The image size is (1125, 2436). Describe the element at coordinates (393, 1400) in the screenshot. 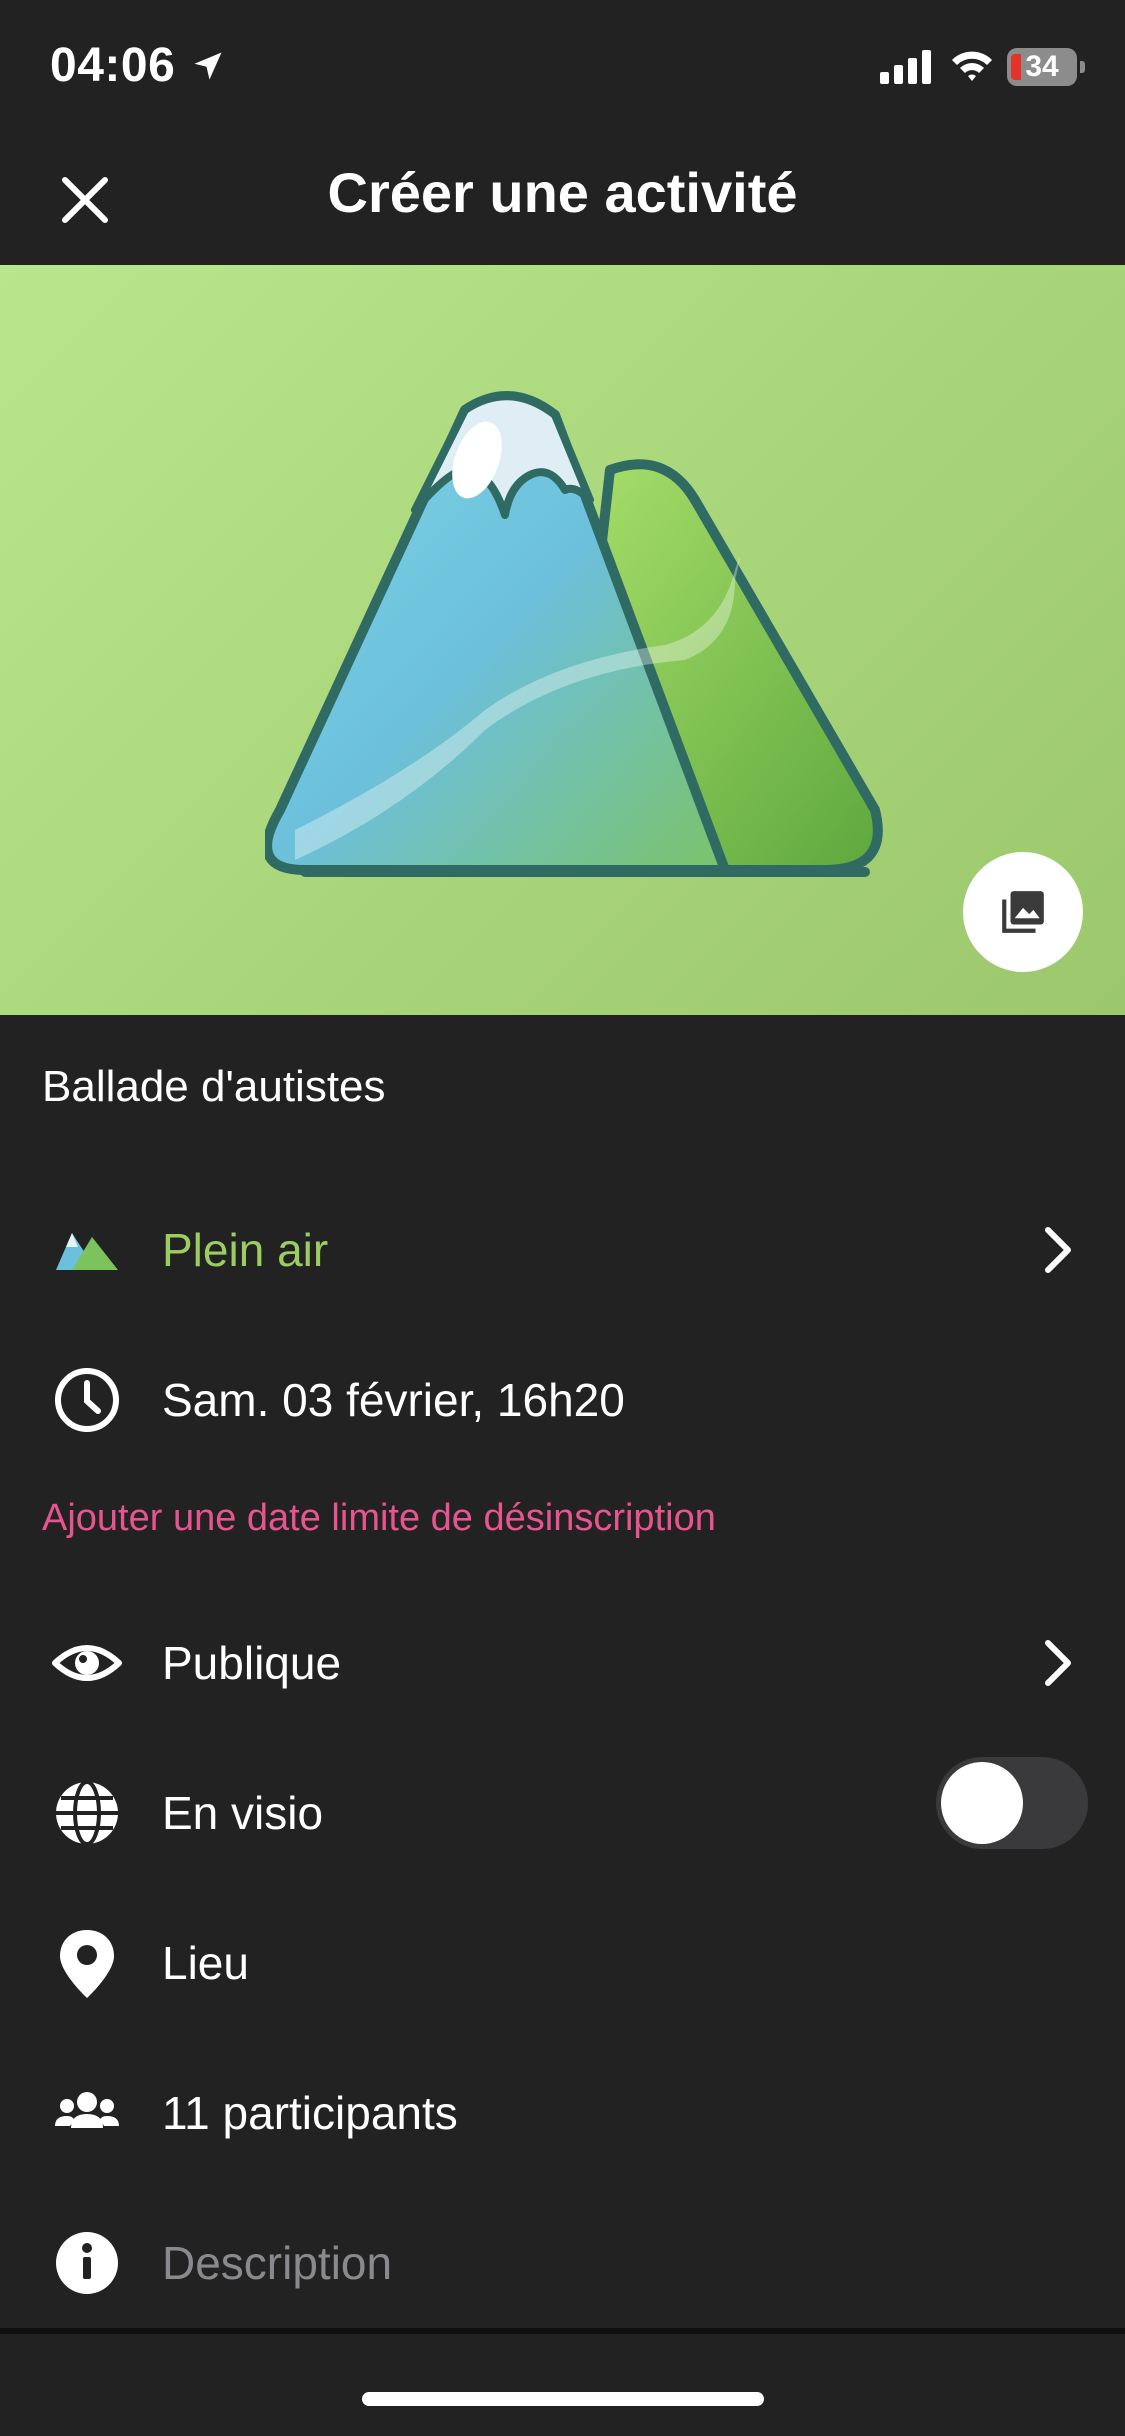

I see `datetime-label: Sam. 03 février, 16h20` at that location.